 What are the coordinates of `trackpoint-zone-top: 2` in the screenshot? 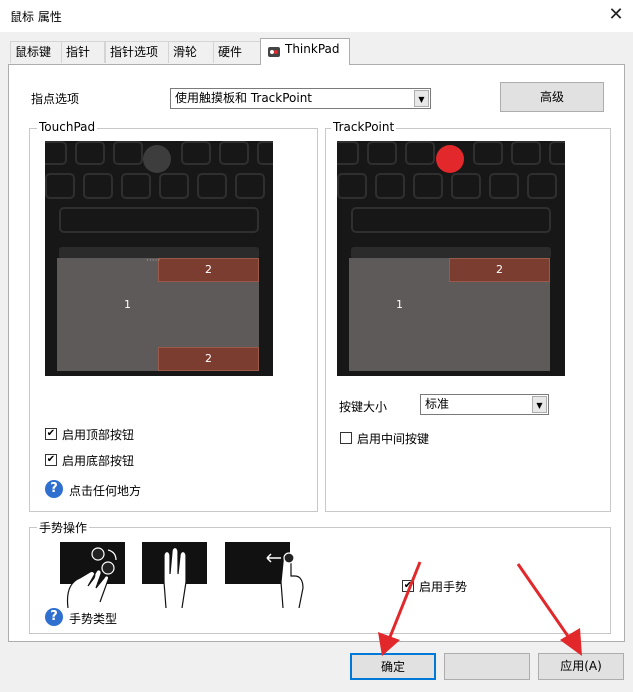 It's located at (499, 270).